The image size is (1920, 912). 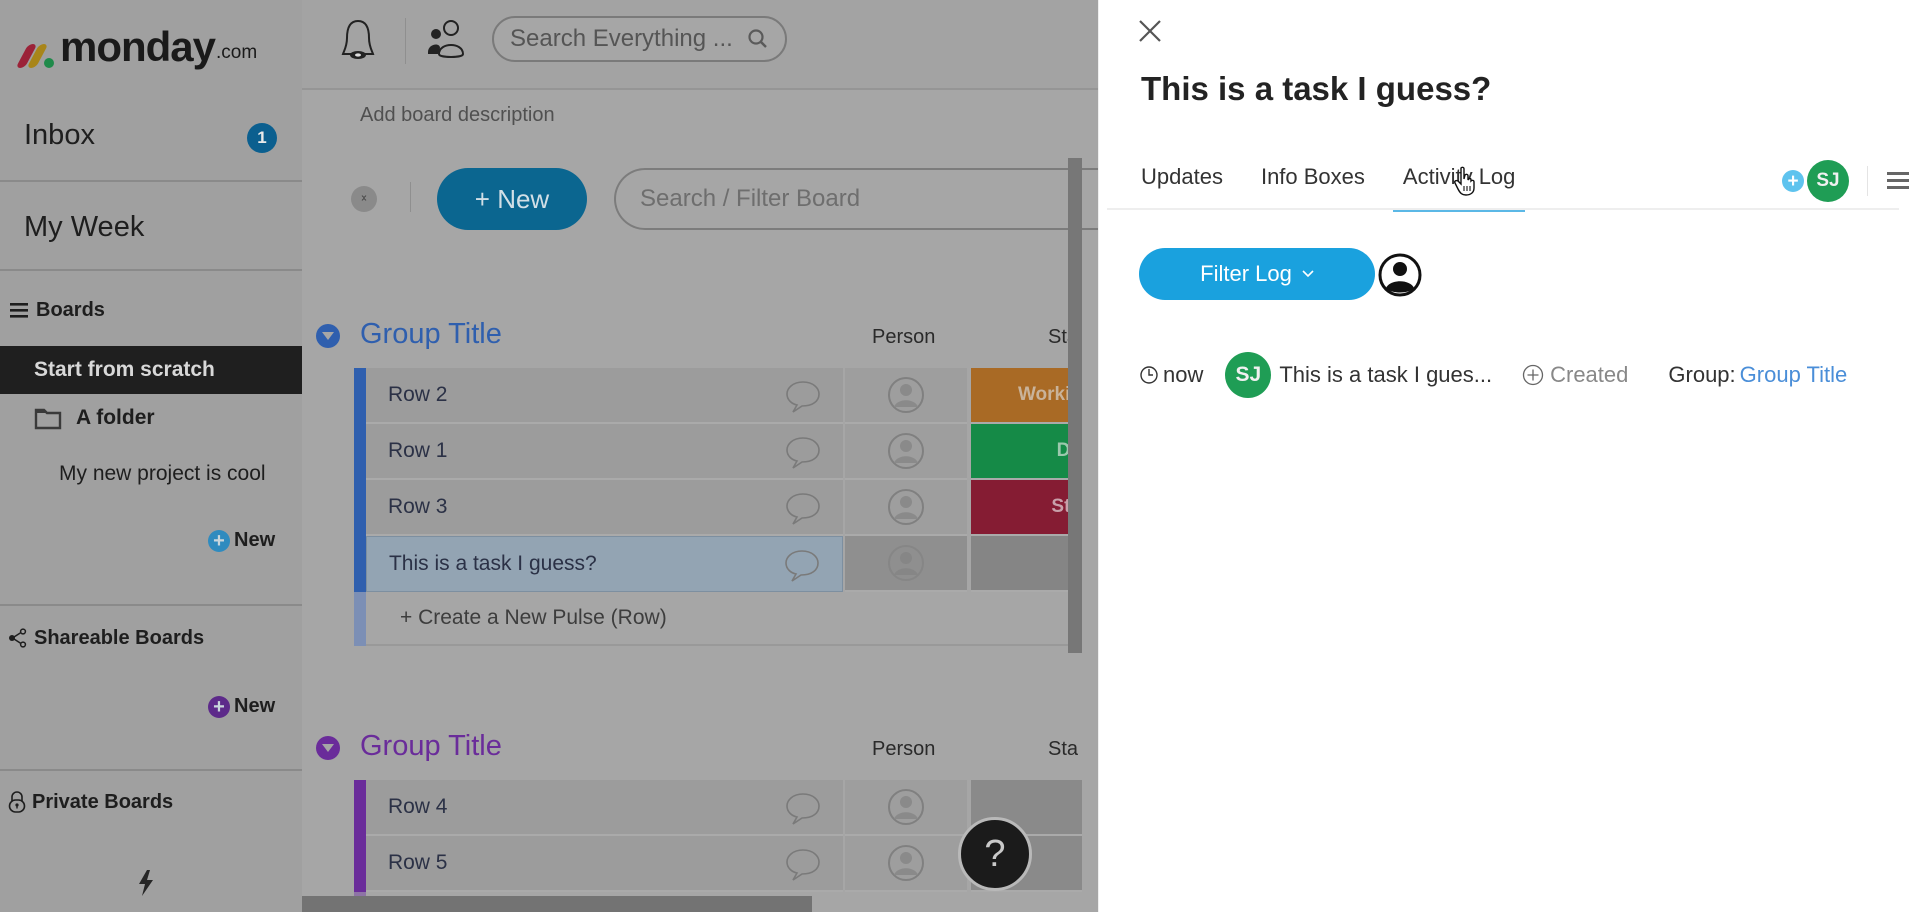 What do you see at coordinates (151, 310) in the screenshot?
I see `sidebar-boards-header: Boards` at bounding box center [151, 310].